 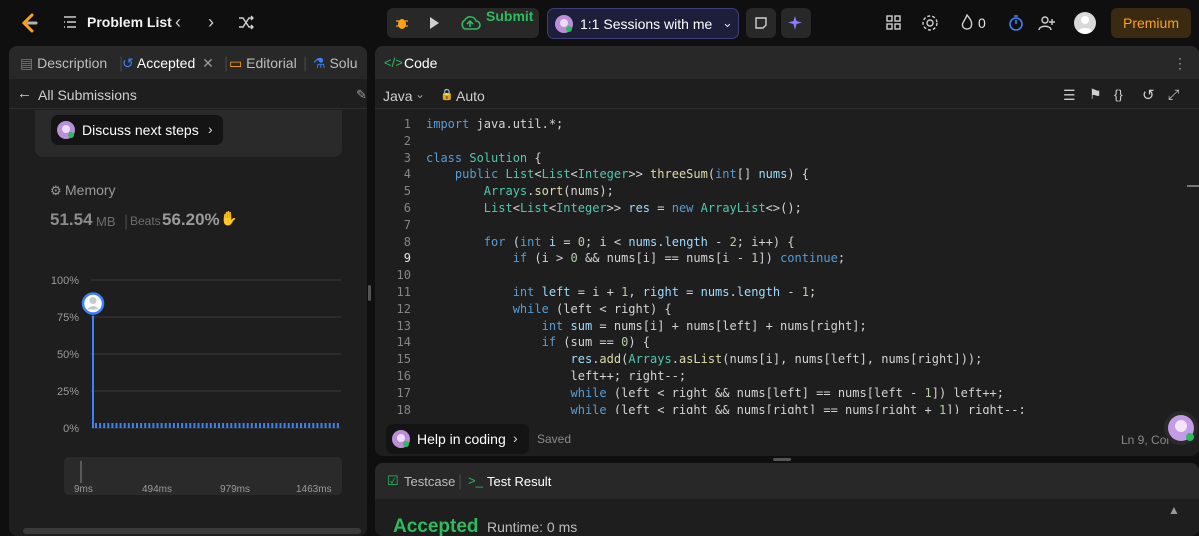 I want to click on code-line: 16 left++; right--;, so click(x=780, y=377).